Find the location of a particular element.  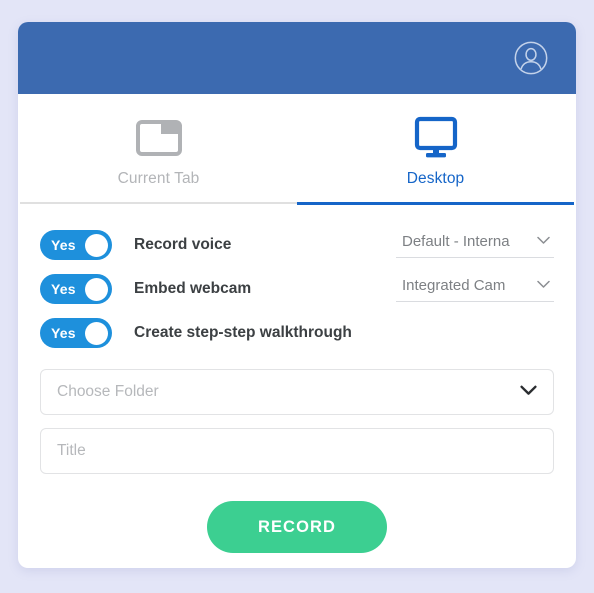

monitor-icon is located at coordinates (436, 138).